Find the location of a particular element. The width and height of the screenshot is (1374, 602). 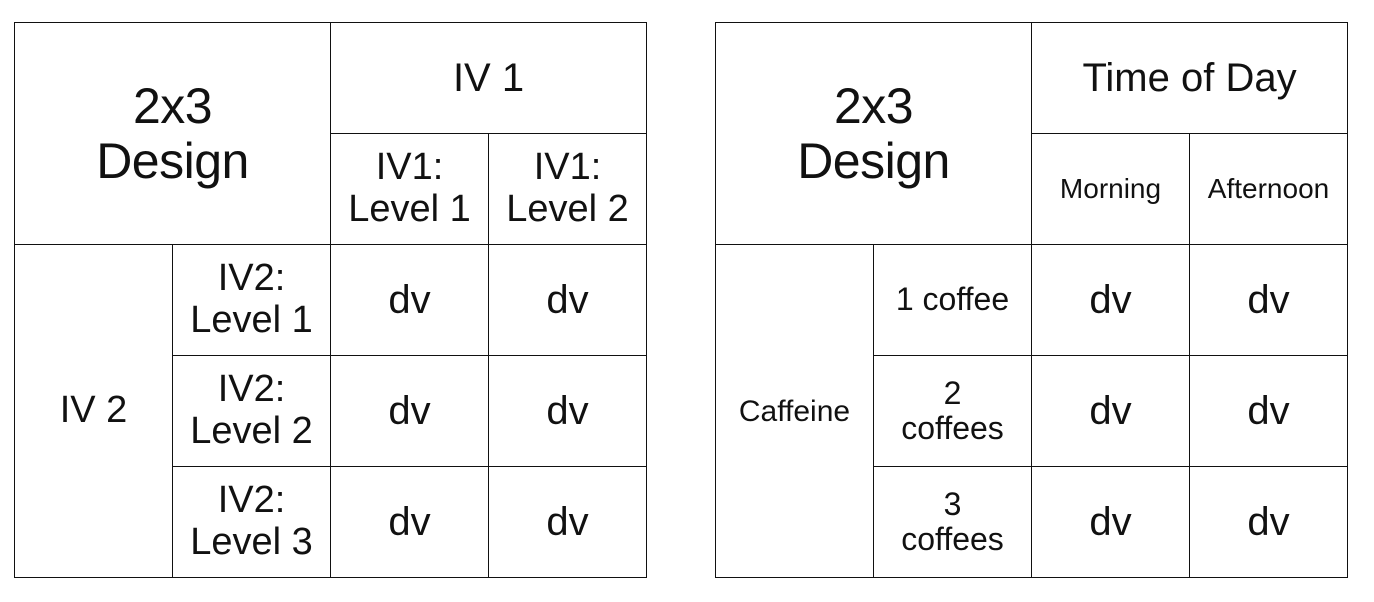

level-label: 2 is located at coordinates (952, 392).